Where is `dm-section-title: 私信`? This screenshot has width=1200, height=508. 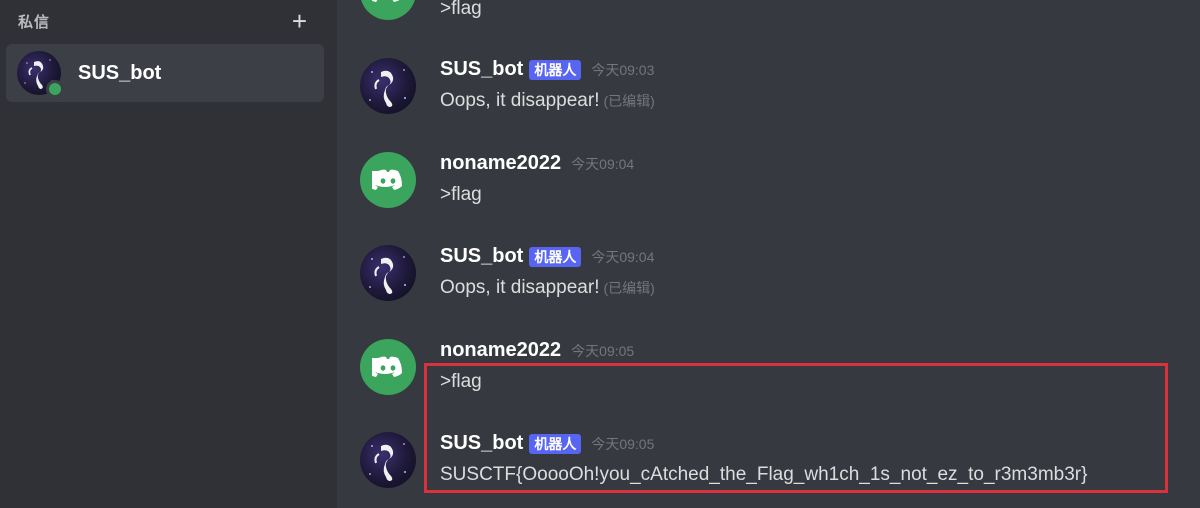
dm-section-title: 私信 is located at coordinates (34, 22).